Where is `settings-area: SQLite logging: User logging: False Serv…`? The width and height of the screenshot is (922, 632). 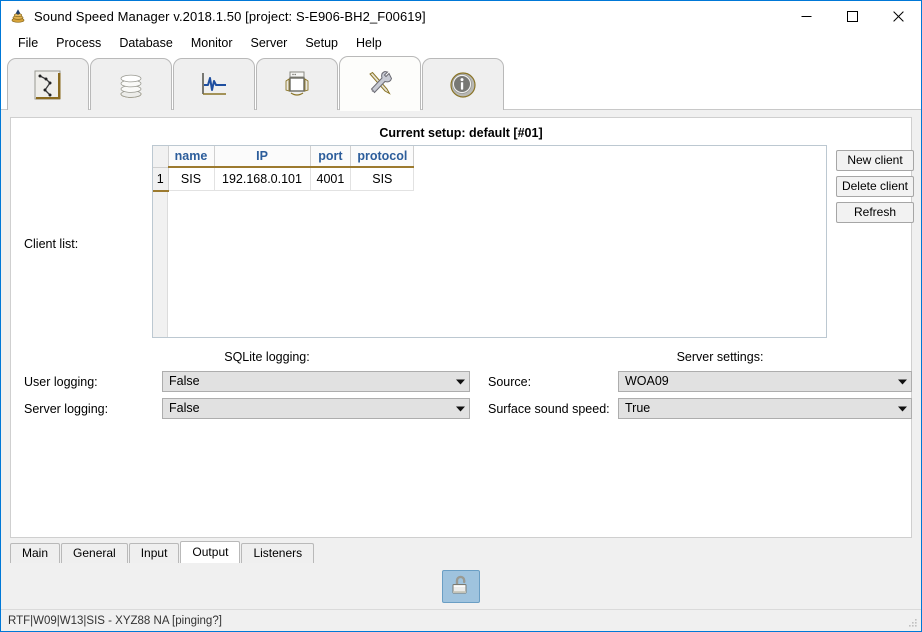 settings-area: SQLite logging: User logging: False Serv… is located at coordinates (461, 387).